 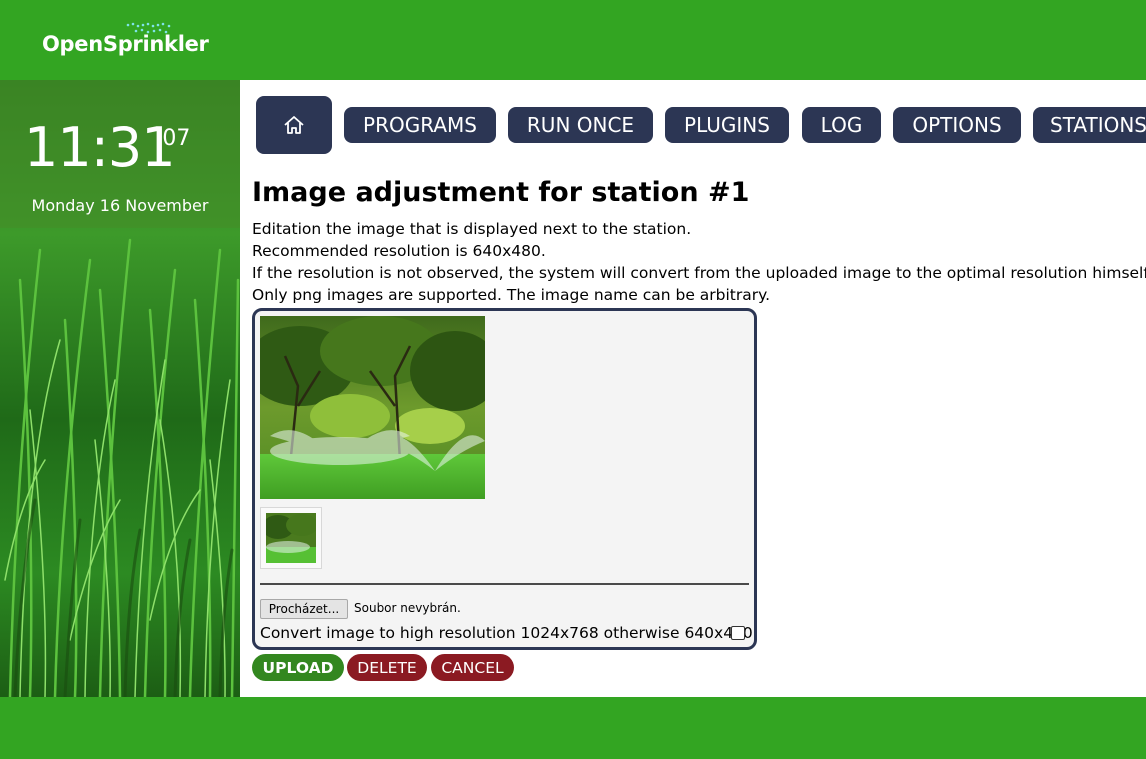 I want to click on clock-hours-minutes: 11:31, so click(x=100, y=147).